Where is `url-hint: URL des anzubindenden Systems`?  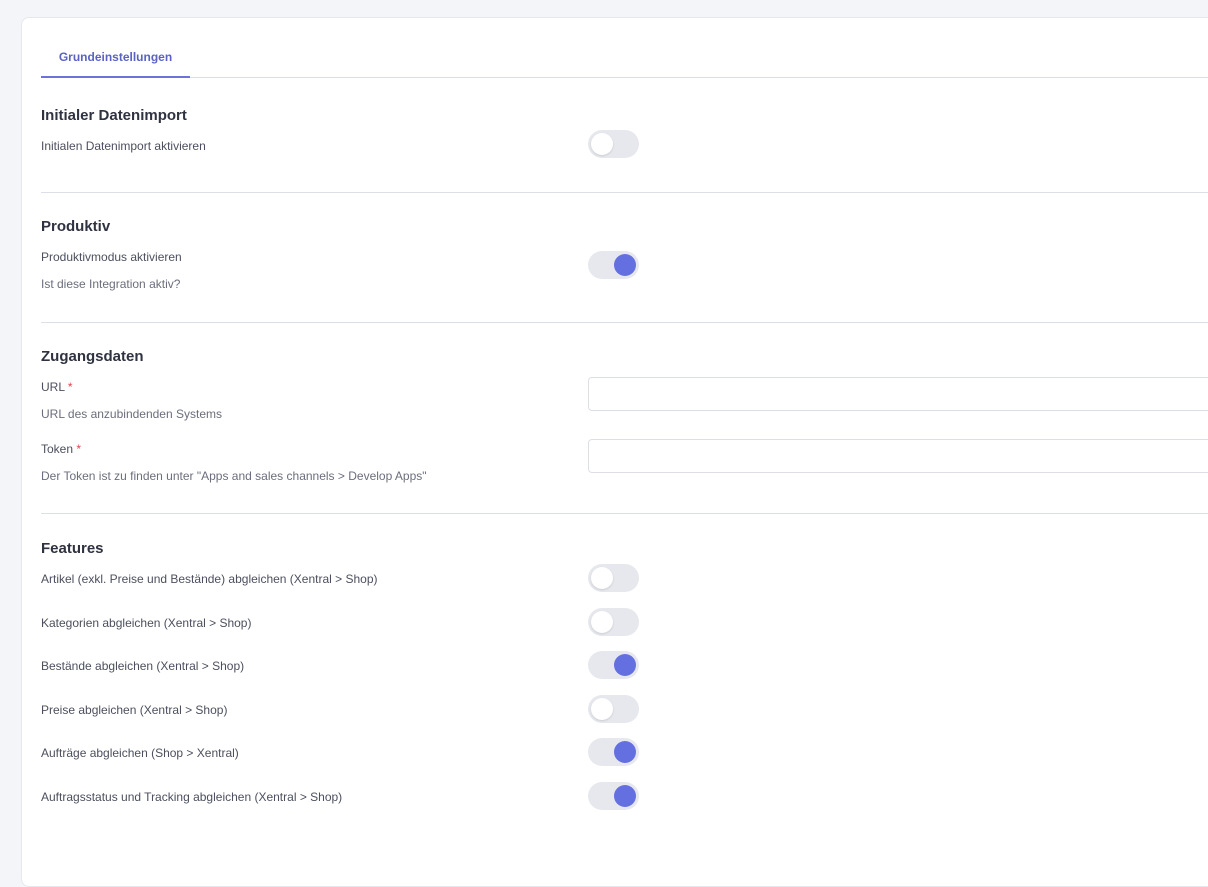 url-hint: URL des anzubindenden Systems is located at coordinates (131, 414).